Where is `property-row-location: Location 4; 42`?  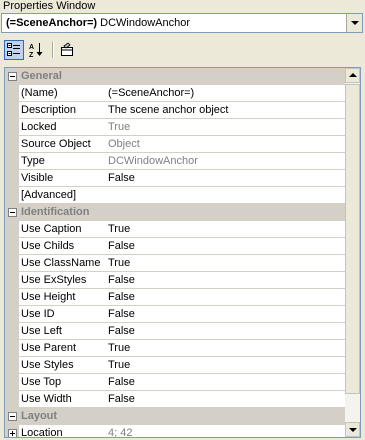
property-row-location: Location 4; 42 is located at coordinates (176, 431).